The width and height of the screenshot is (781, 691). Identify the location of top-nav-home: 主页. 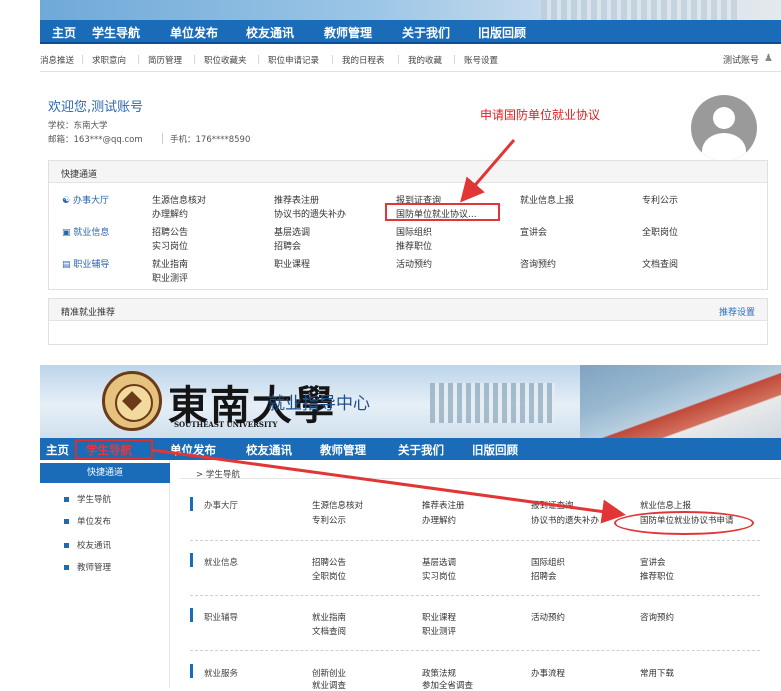
(64, 32).